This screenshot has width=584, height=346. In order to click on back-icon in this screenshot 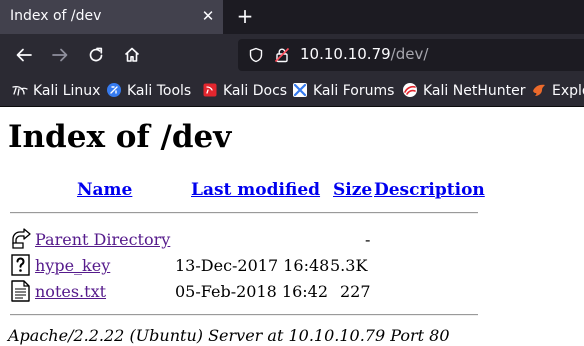, I will do `click(24, 55)`.